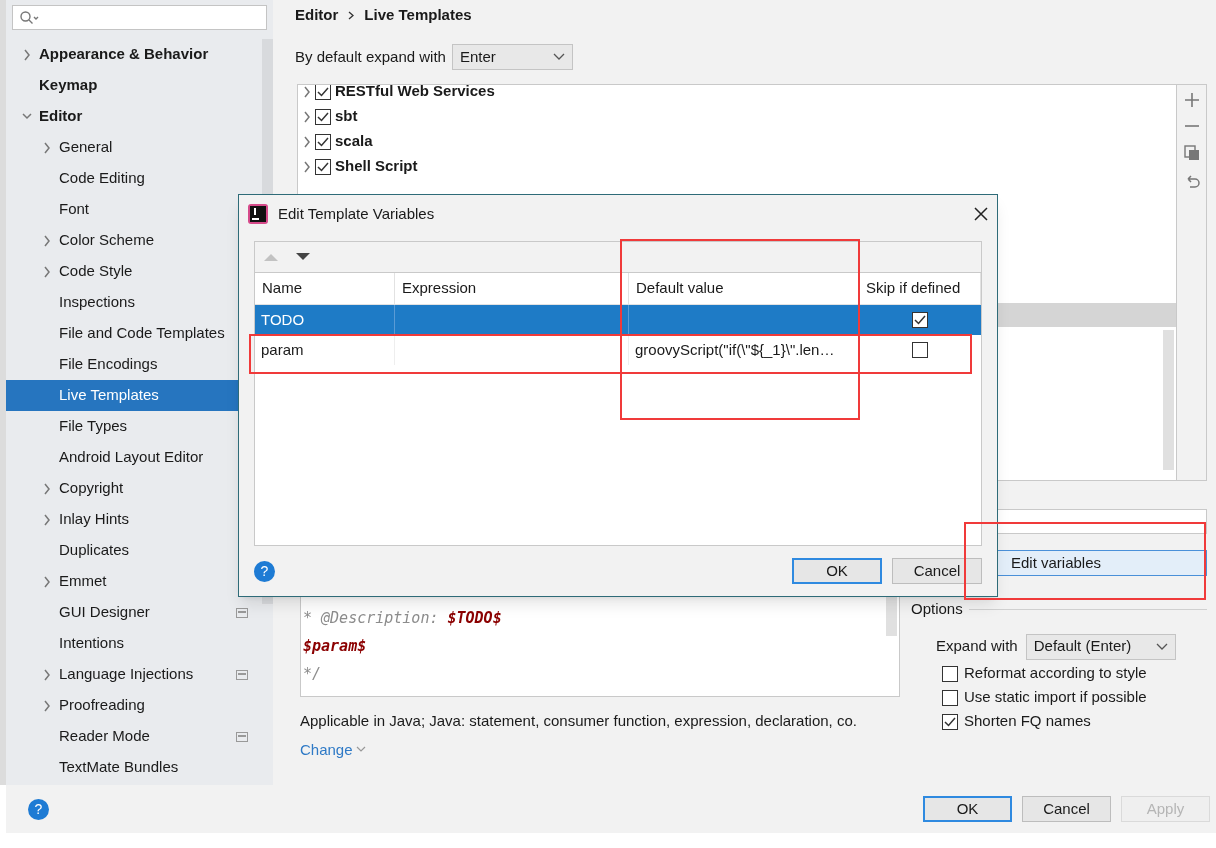 This screenshot has width=1216, height=848. What do you see at coordinates (134, 488) in the screenshot?
I see `sidebar-item: Copyright` at bounding box center [134, 488].